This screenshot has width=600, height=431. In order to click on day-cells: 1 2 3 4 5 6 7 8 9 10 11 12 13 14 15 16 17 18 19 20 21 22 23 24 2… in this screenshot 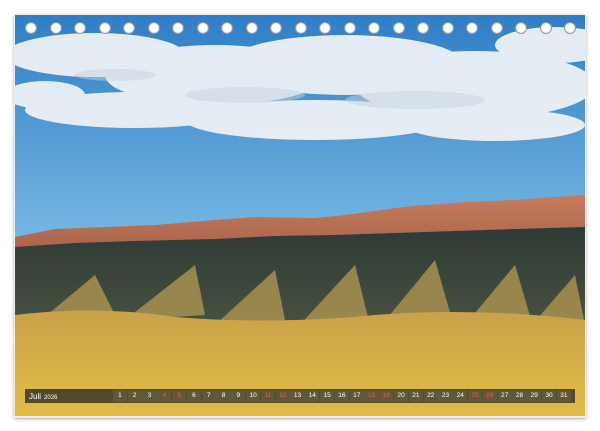, I will do `click(343, 396)`.